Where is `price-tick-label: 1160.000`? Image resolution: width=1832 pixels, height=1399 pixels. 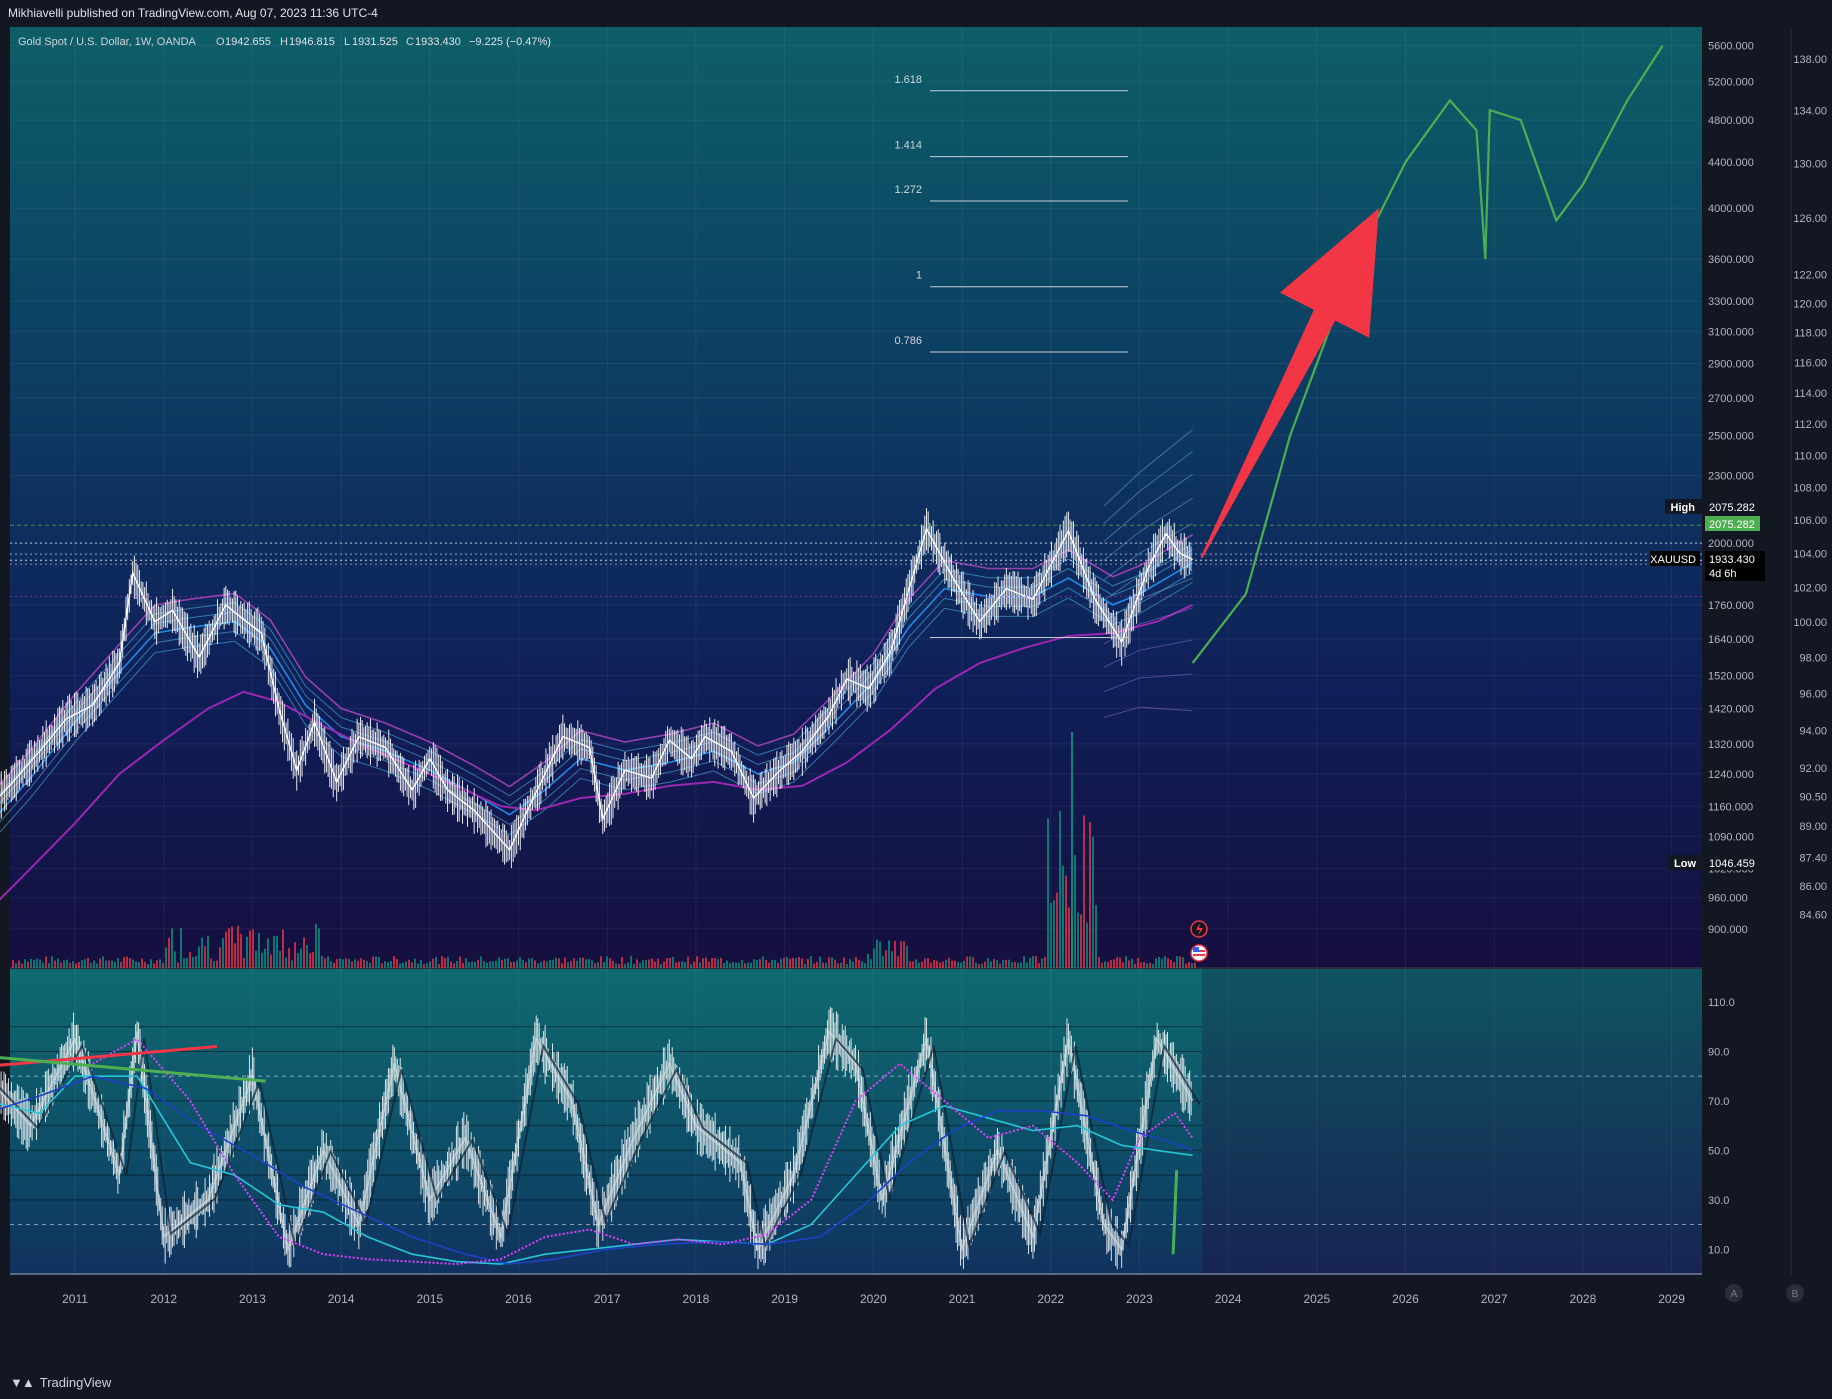
price-tick-label: 1160.000 is located at coordinates (1730, 807).